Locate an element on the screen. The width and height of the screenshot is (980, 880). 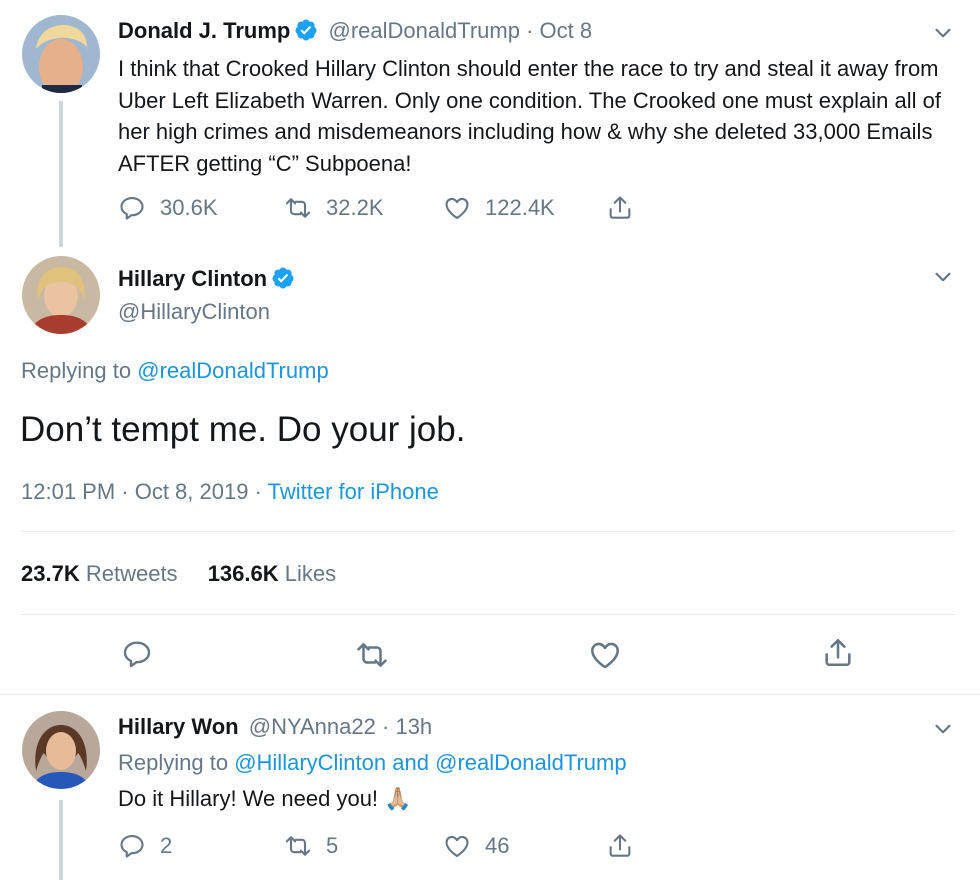
main-tweet-text: Don’t tempt me. Do your job. is located at coordinates (243, 429).